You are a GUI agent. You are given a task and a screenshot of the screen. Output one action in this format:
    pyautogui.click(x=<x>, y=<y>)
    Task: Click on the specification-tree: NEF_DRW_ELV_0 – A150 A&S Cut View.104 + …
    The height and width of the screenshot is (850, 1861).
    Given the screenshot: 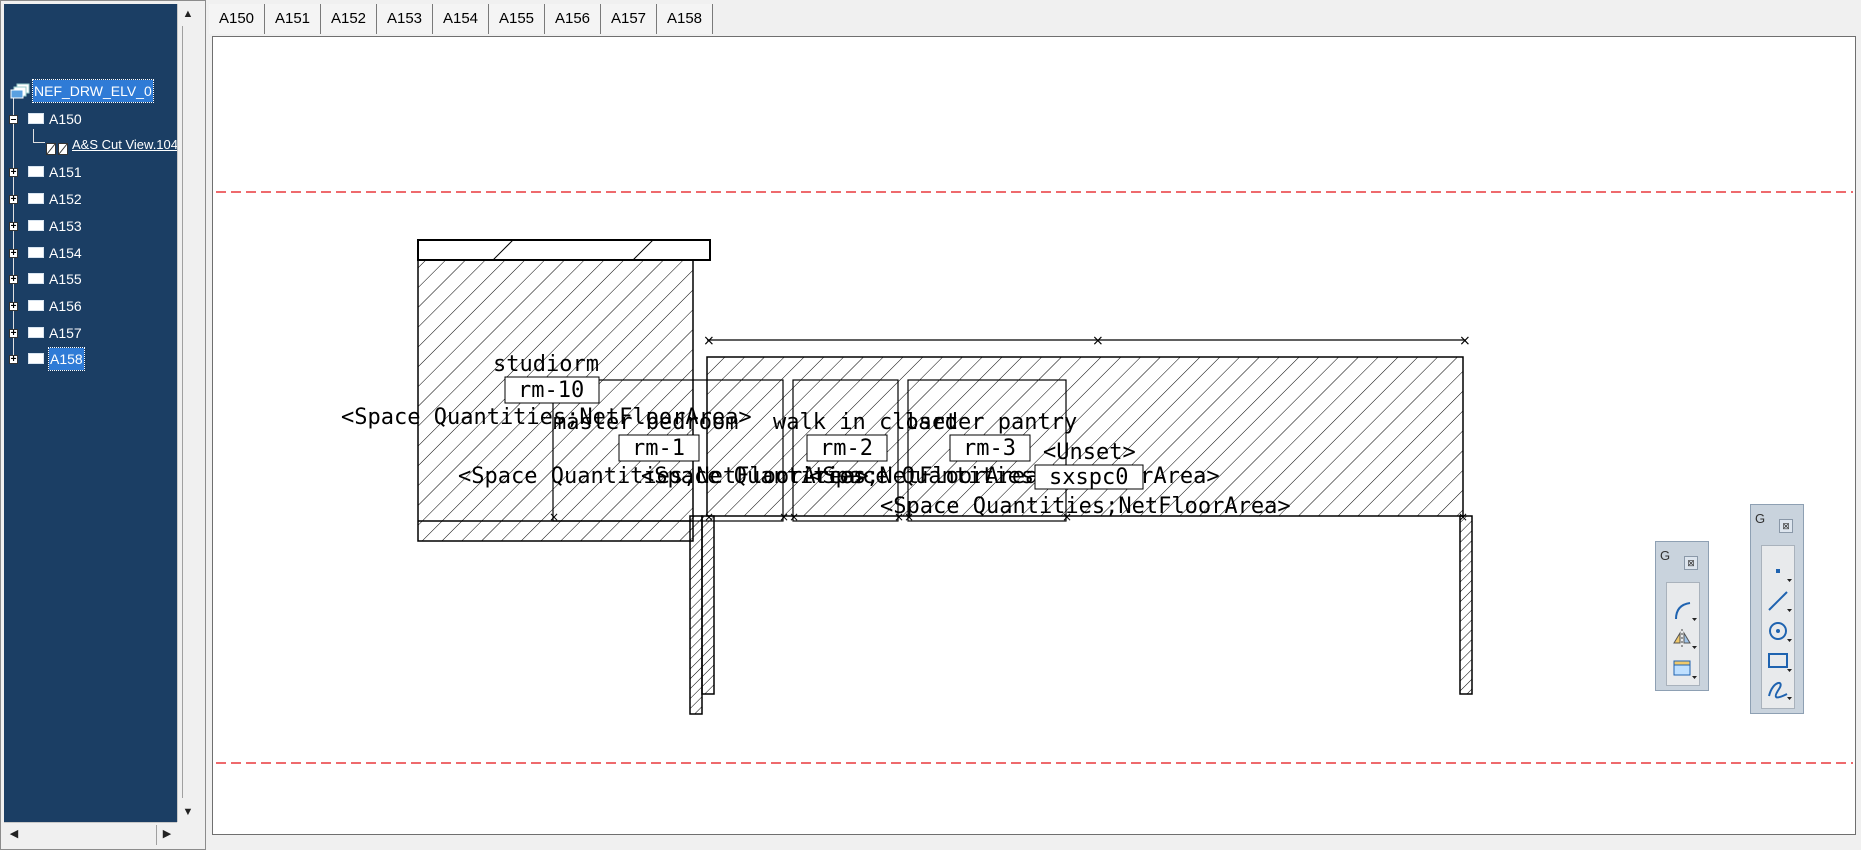 What is the action you would take?
    pyautogui.click(x=90, y=413)
    